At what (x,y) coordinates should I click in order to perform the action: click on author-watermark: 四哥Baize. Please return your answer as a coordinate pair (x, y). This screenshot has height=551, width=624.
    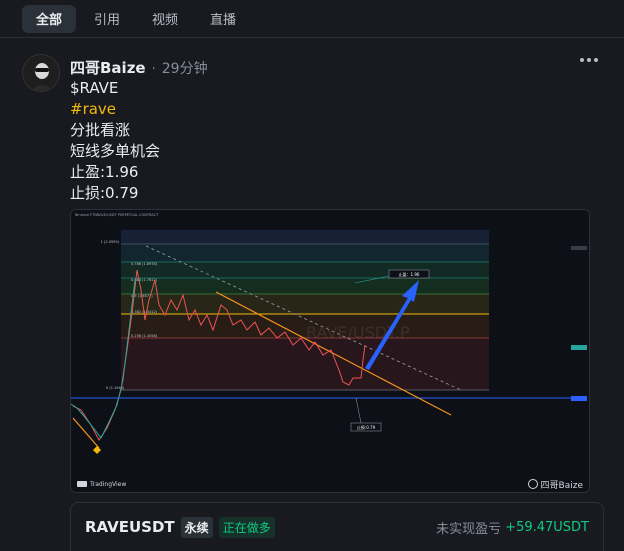
    Looking at the image, I should click on (555, 484).